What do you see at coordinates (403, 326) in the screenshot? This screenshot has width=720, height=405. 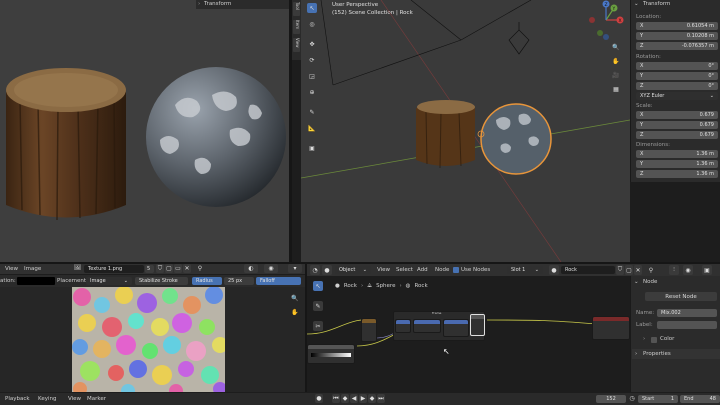 I see `node-mix-a` at bounding box center [403, 326].